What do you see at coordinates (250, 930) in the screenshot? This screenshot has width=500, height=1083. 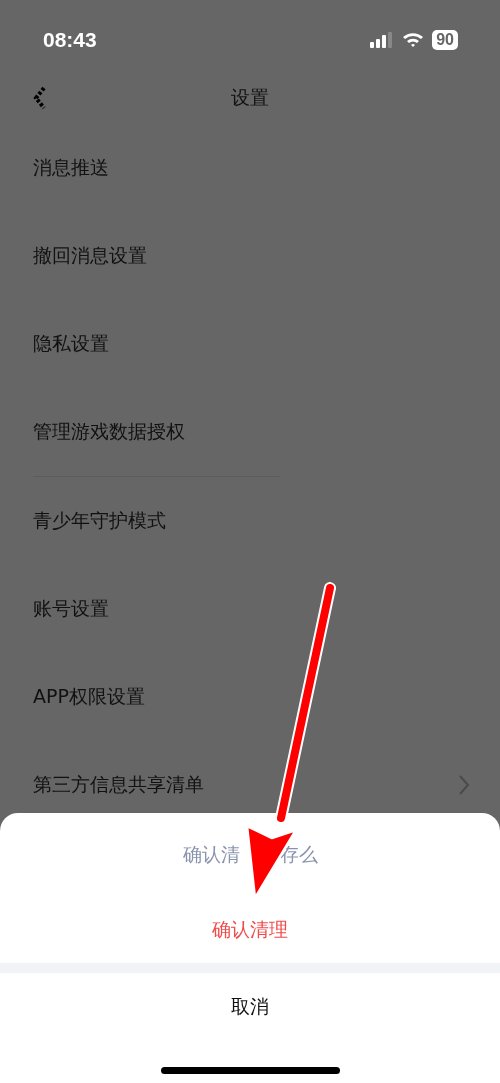 I see `confirm-button: 确认清理` at bounding box center [250, 930].